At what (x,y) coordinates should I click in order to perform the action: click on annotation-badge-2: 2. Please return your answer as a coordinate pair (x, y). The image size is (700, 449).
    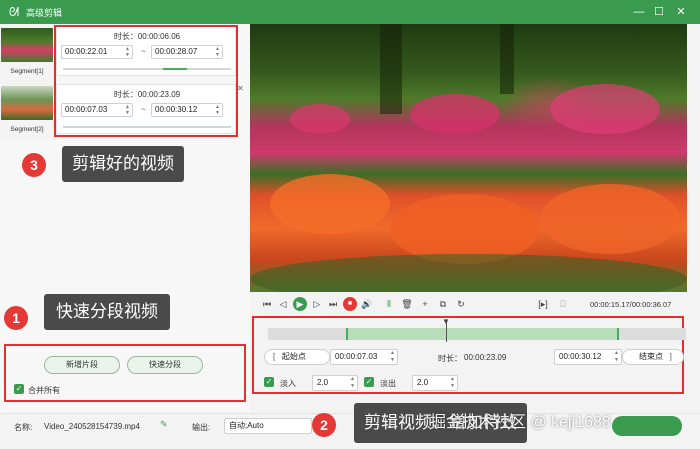
    Looking at the image, I should click on (324, 425).